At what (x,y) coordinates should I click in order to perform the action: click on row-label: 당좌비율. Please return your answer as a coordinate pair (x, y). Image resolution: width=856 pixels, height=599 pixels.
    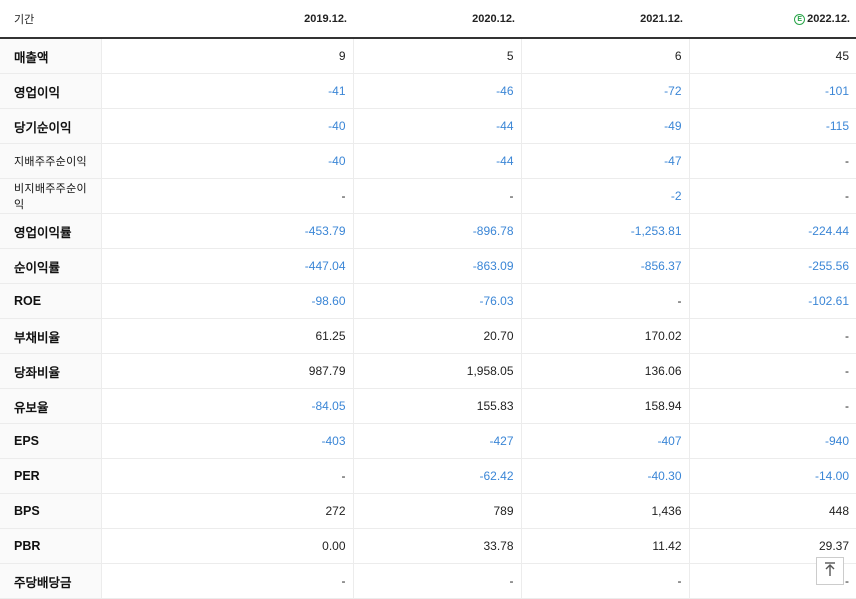
    Looking at the image, I should click on (50, 371).